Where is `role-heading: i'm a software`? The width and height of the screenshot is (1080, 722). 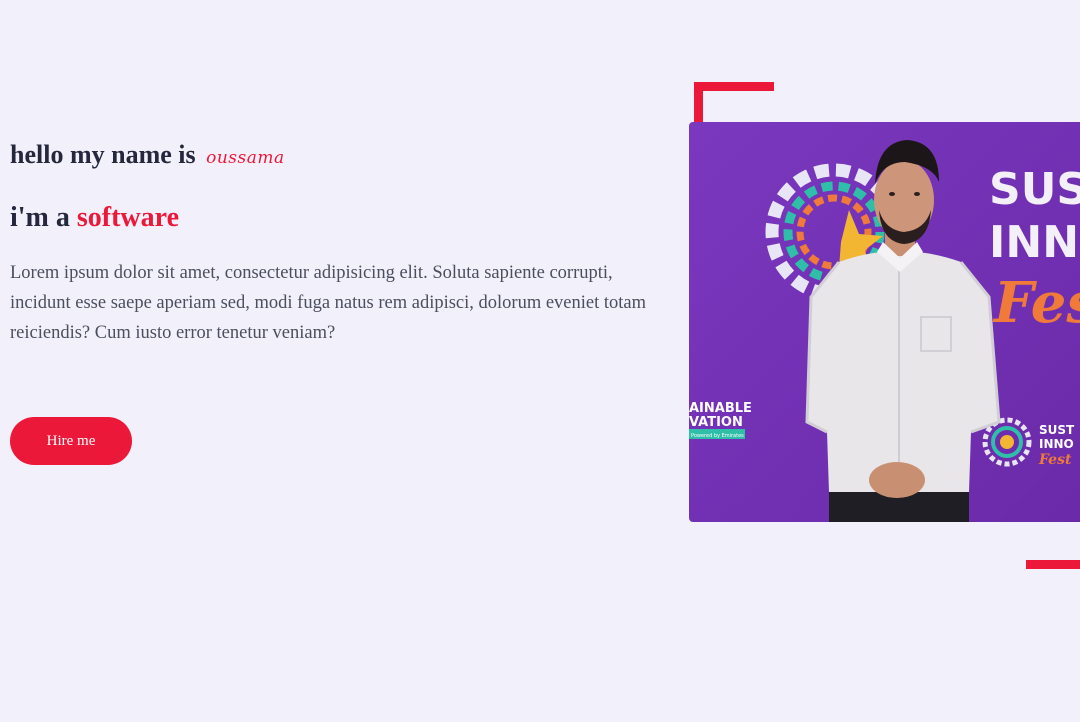 role-heading: i'm a software is located at coordinates (94, 218).